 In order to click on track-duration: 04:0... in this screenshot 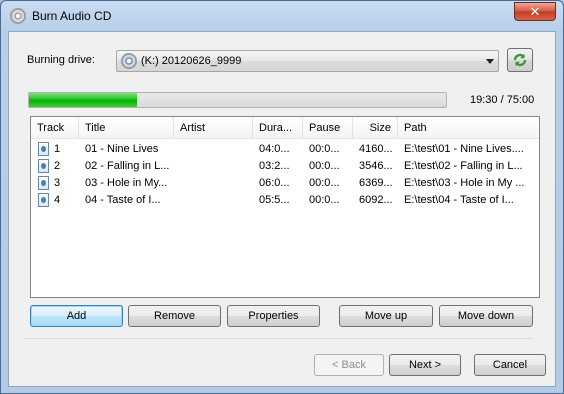, I will do `click(274, 149)`.